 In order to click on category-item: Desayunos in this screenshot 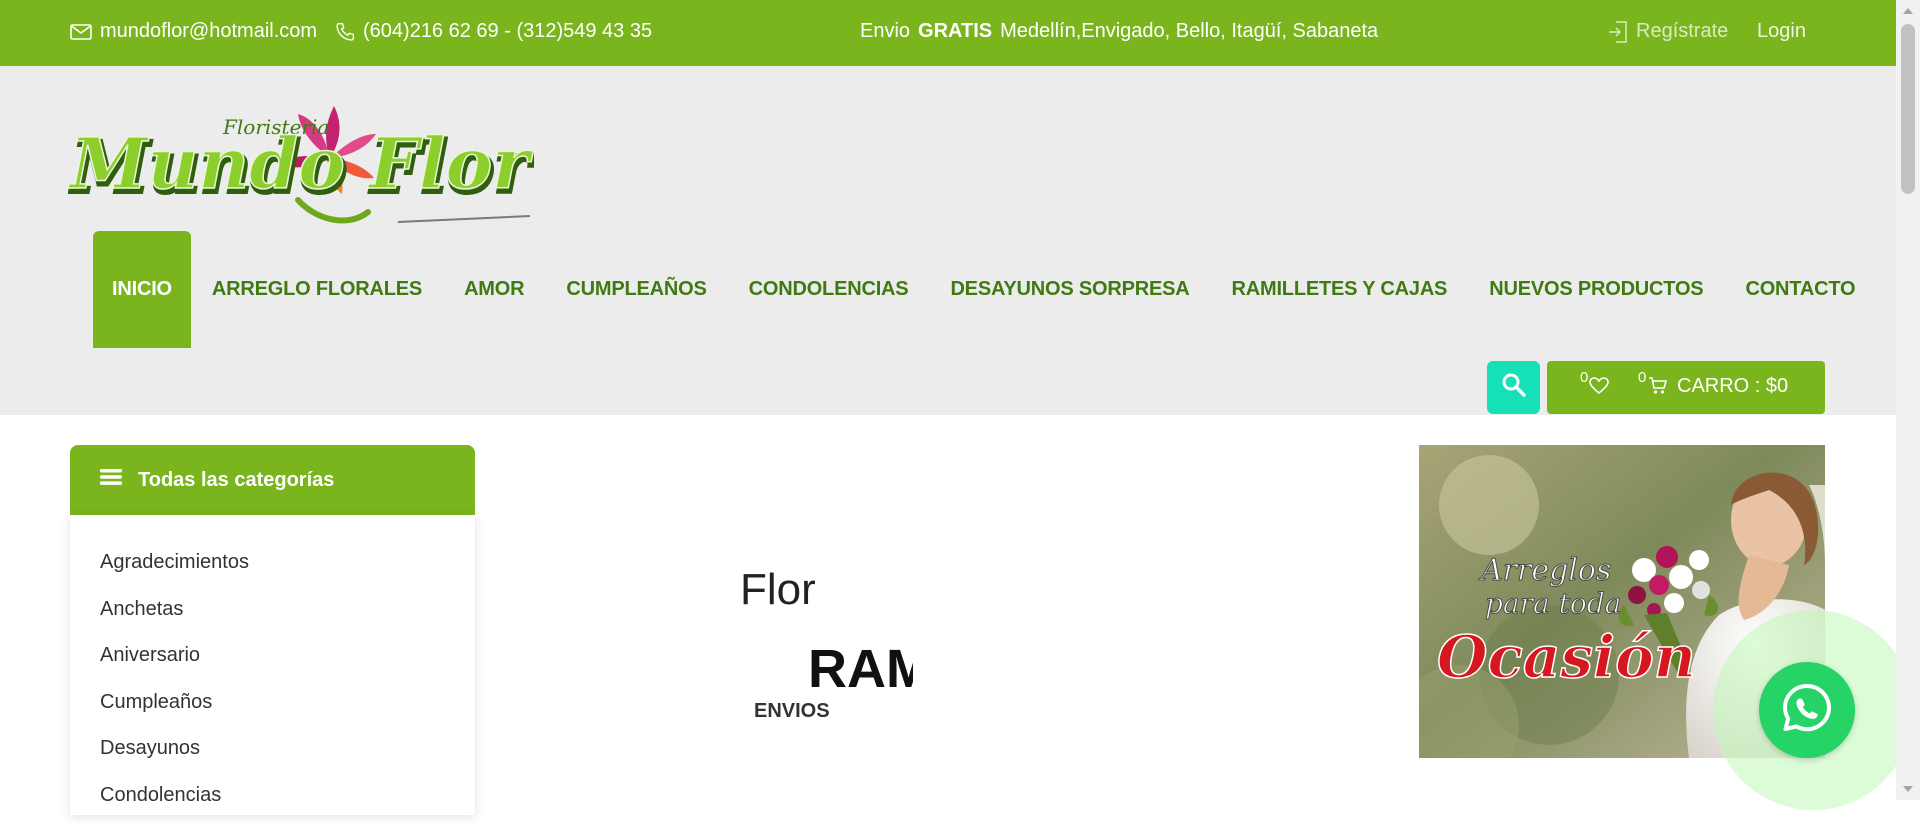, I will do `click(287, 760)`.